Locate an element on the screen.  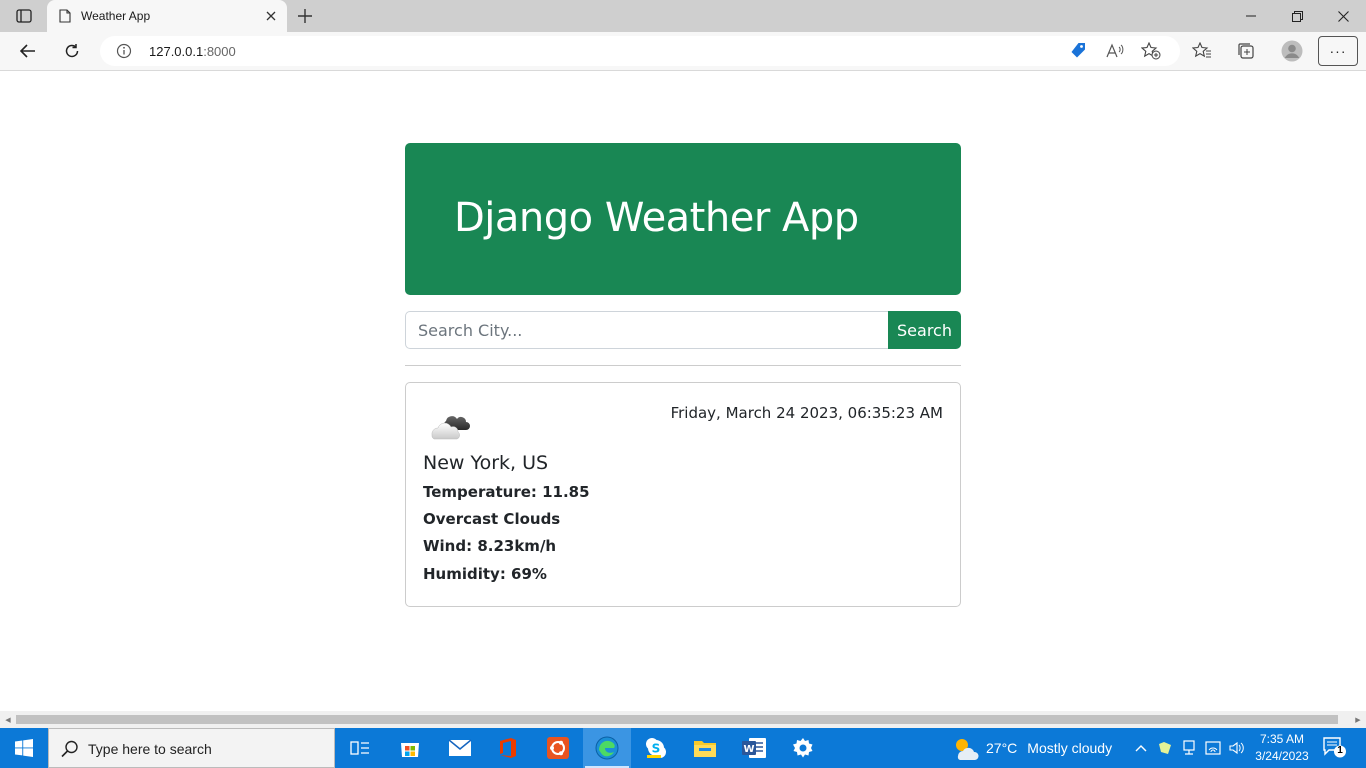
partly-cloudy-icon is located at coordinates (967, 749).